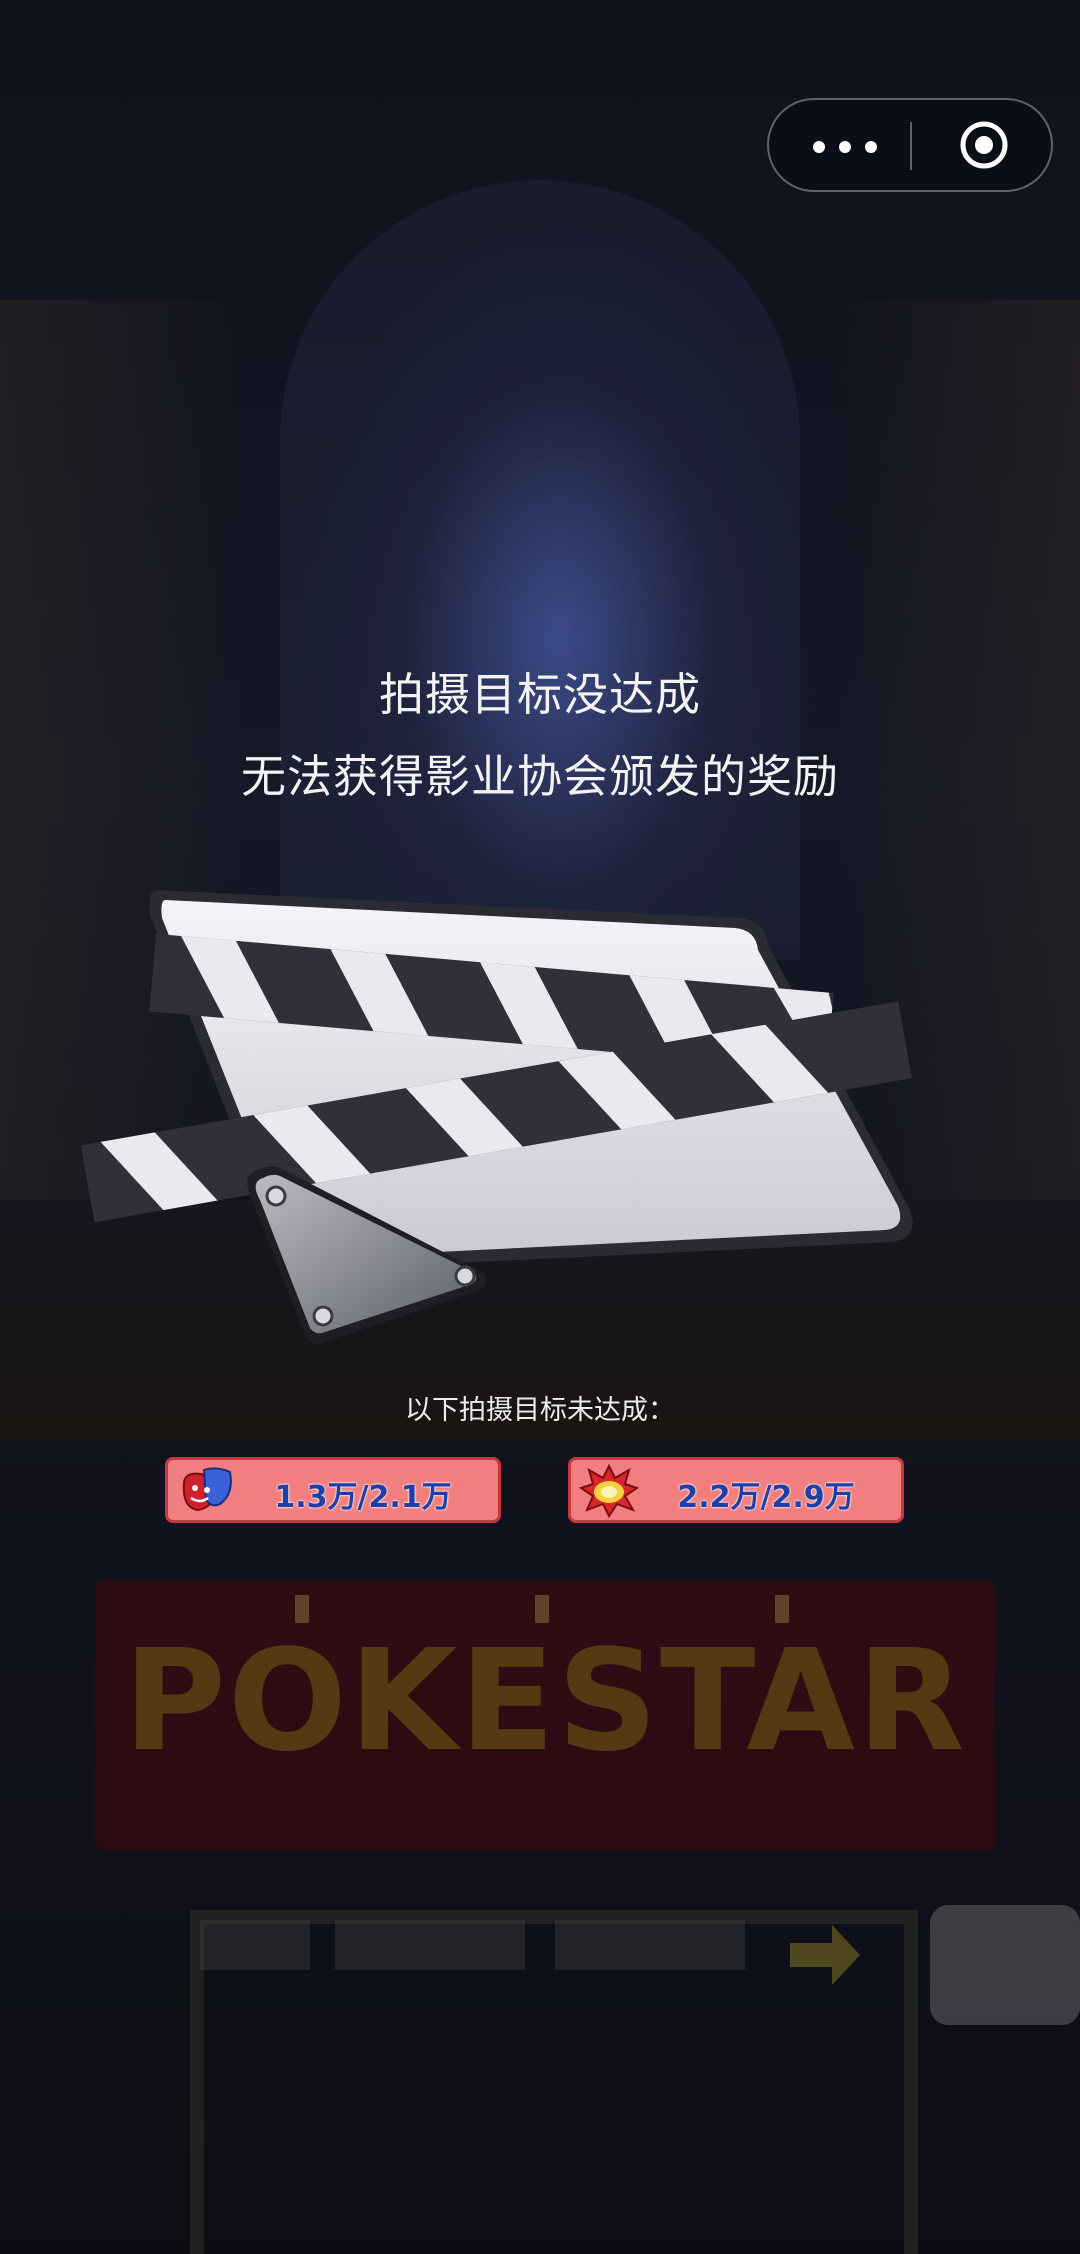  Describe the element at coordinates (540, 1410) in the screenshot. I see `unmet-targets-label: 以下拍摄目标未达成：` at that location.